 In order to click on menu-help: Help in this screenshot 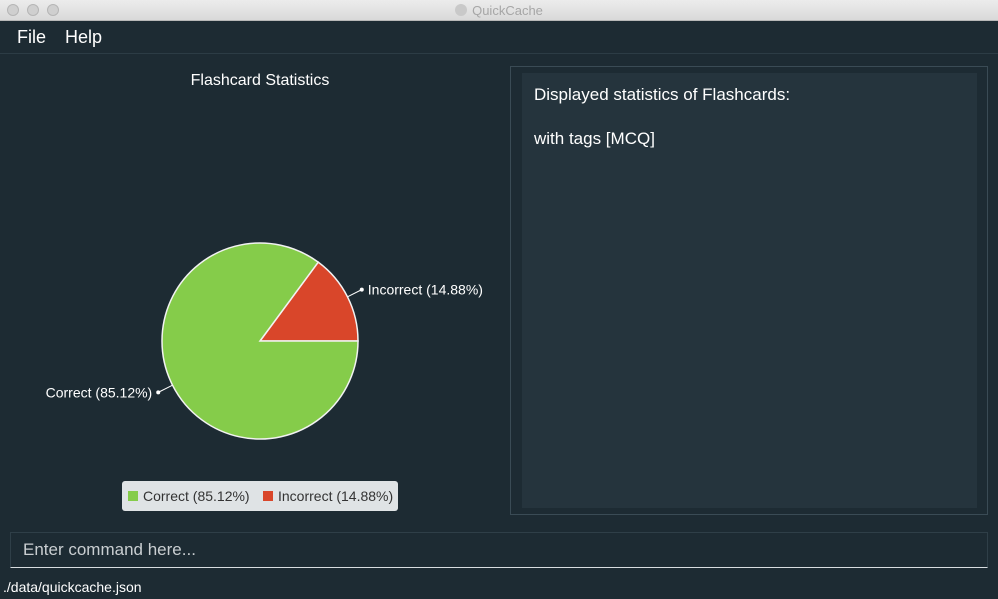, I will do `click(83, 37)`.